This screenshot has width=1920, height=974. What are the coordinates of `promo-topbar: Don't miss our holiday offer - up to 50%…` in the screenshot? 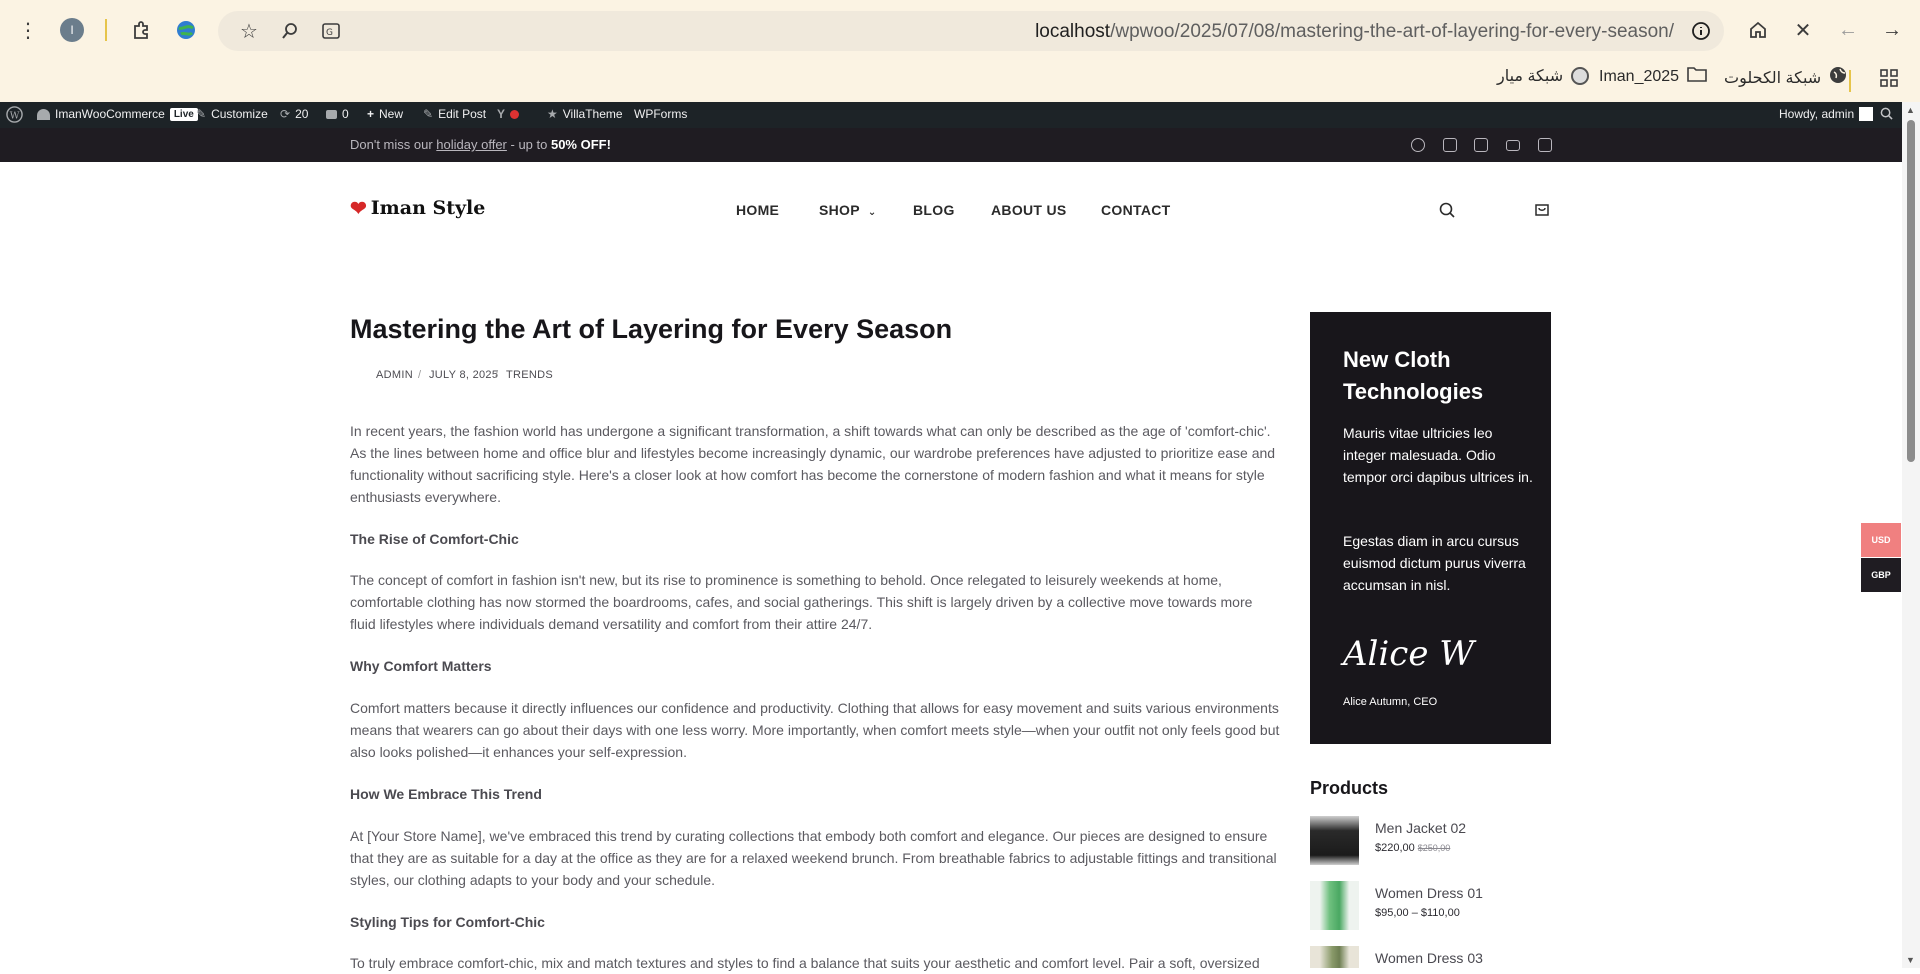 It's located at (951, 145).